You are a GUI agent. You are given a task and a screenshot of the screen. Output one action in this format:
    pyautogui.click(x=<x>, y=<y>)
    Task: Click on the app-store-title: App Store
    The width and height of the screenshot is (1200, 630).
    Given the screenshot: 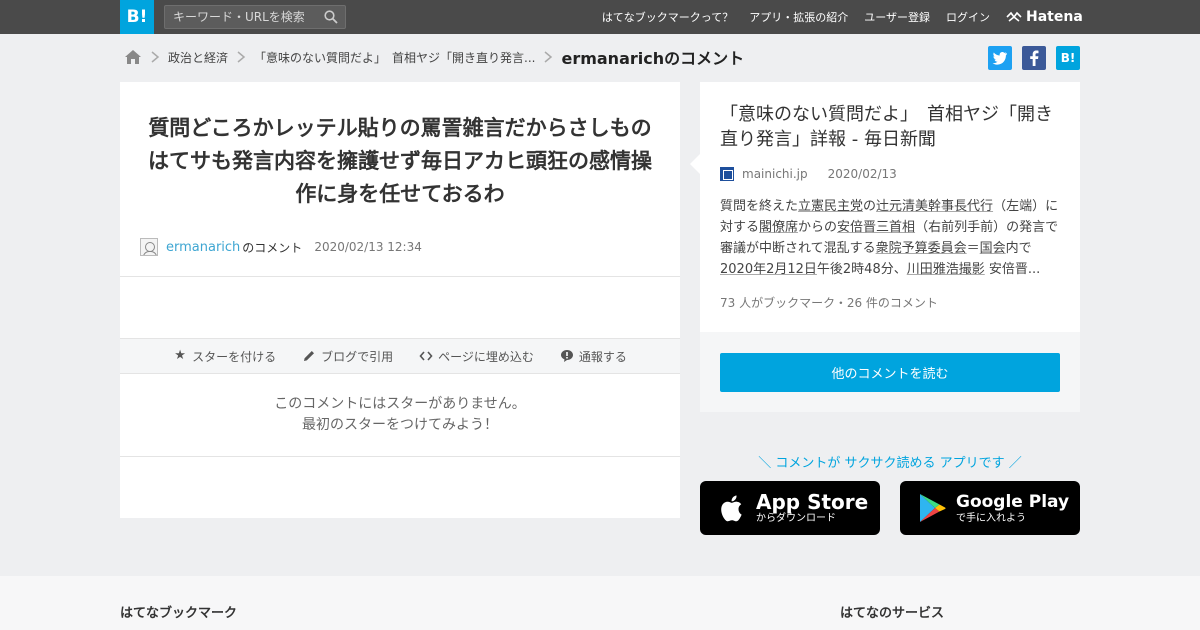 What is the action you would take?
    pyautogui.click(x=812, y=502)
    